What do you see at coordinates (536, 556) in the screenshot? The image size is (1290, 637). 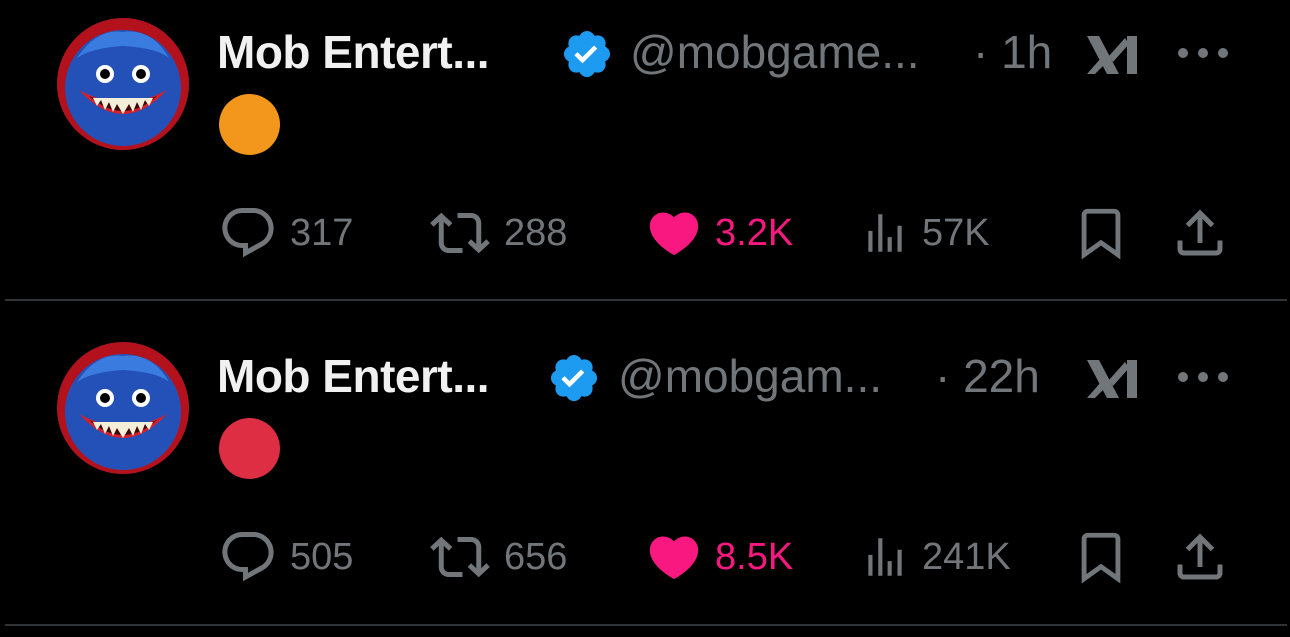 I see `repost-count: 656` at bounding box center [536, 556].